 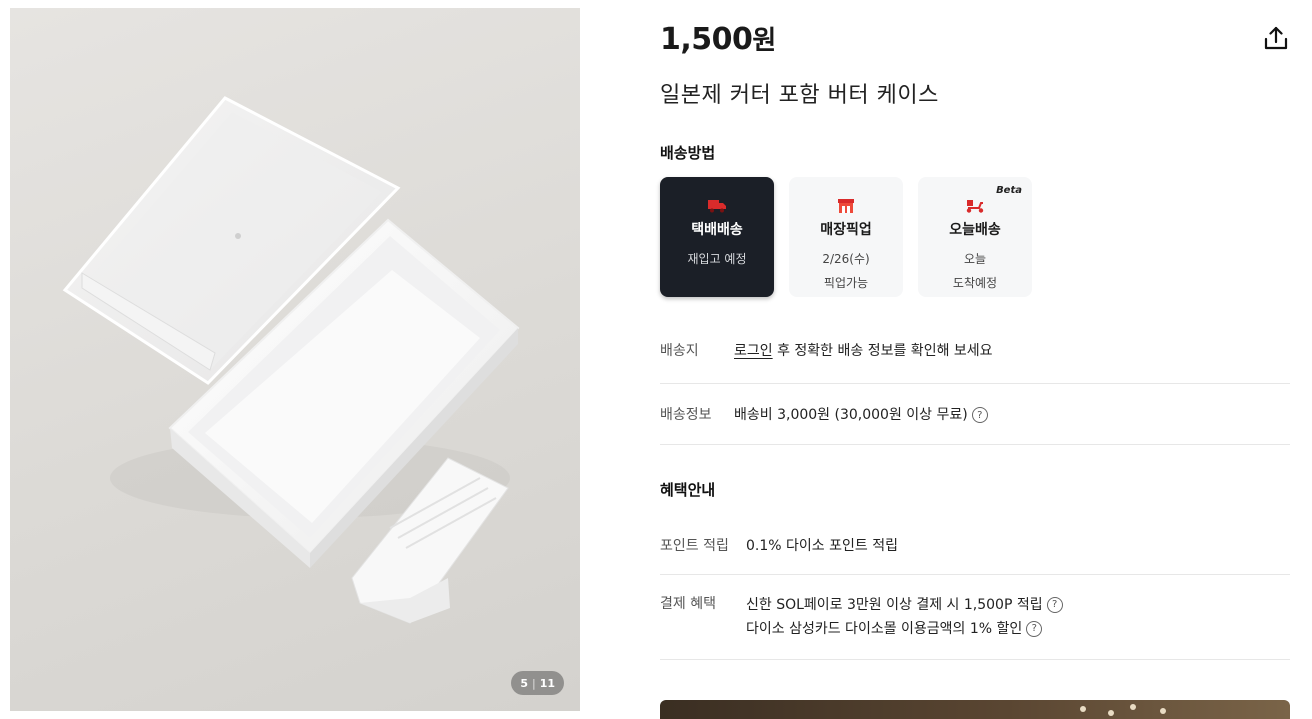 I want to click on points-row: 포인트 적립 0.1% 다이소 포인트 적립, so click(x=975, y=547).